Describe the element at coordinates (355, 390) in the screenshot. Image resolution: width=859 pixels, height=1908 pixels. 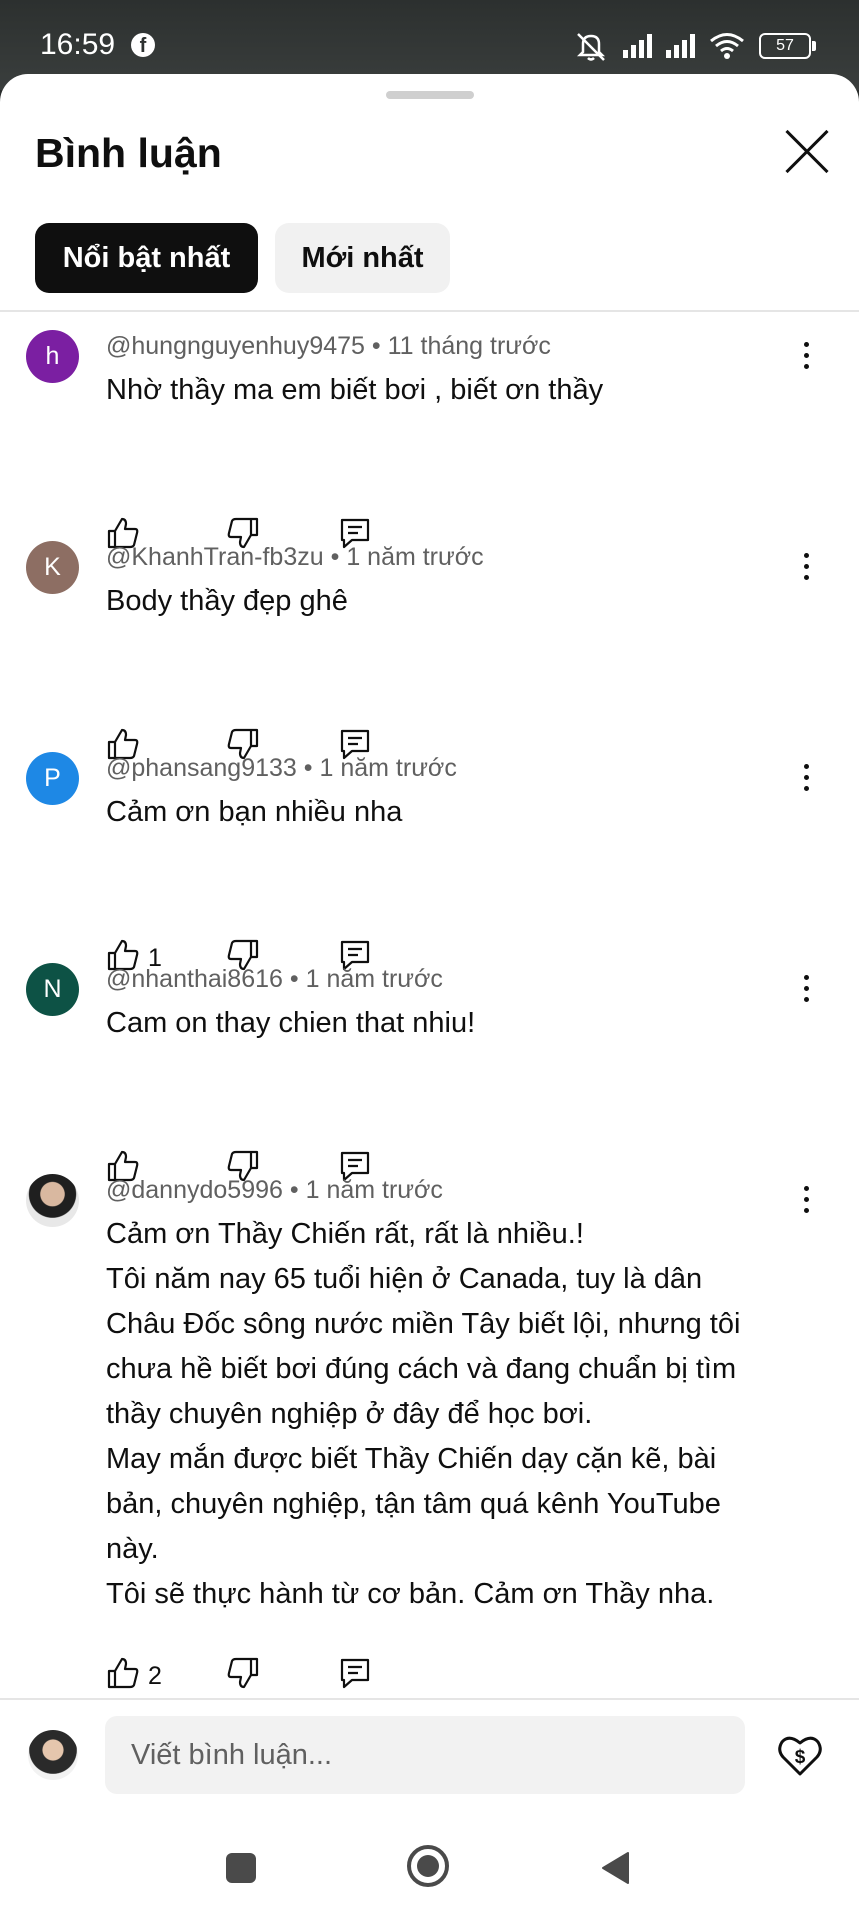
I see `comment-text: Nhờ thầy ma em biết bơi , biết ơn thầy` at that location.